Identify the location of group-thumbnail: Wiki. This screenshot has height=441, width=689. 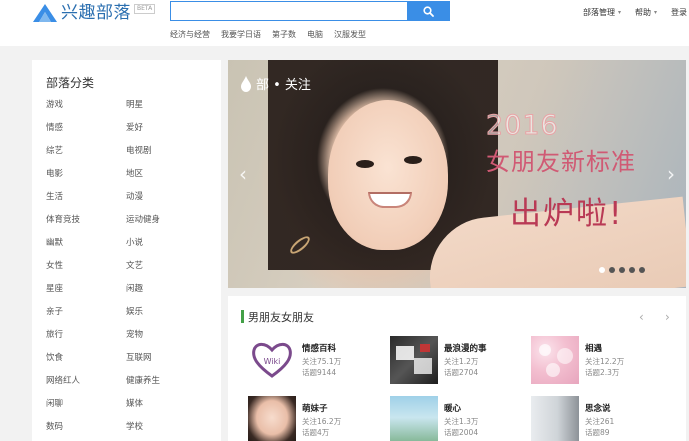
(272, 360).